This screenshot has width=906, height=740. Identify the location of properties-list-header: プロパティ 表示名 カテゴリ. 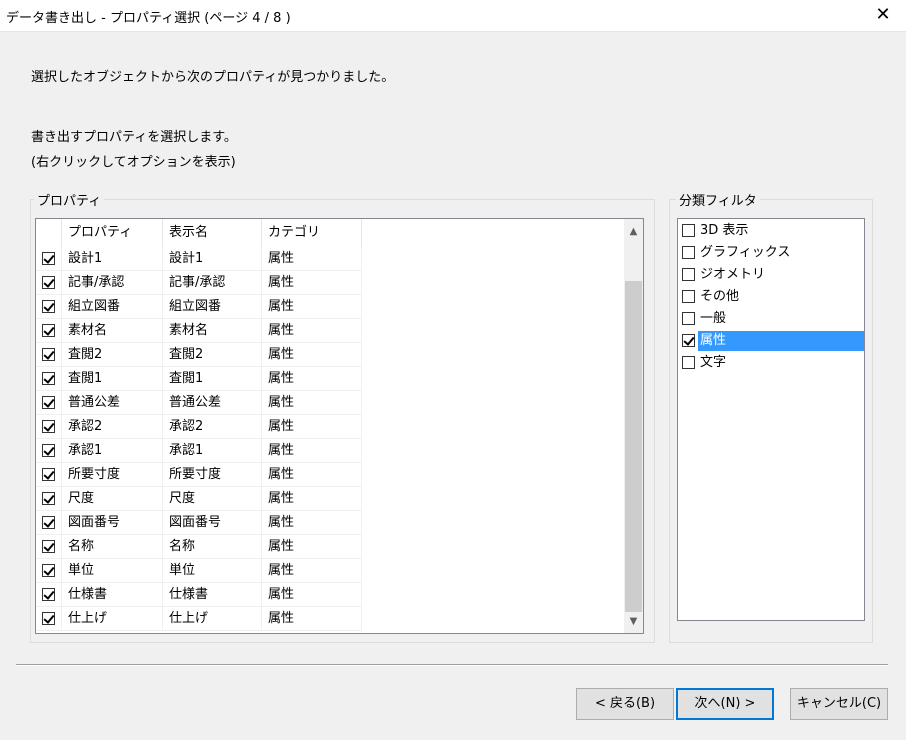
(330, 233).